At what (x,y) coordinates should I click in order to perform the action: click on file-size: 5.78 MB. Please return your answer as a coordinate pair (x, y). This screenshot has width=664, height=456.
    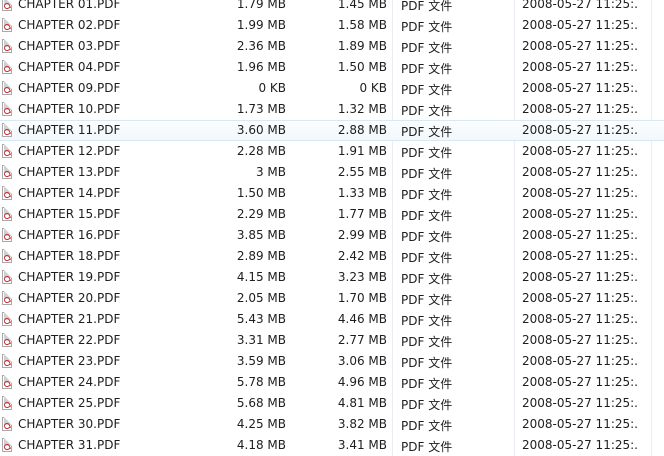
    Looking at the image, I should click on (261, 382).